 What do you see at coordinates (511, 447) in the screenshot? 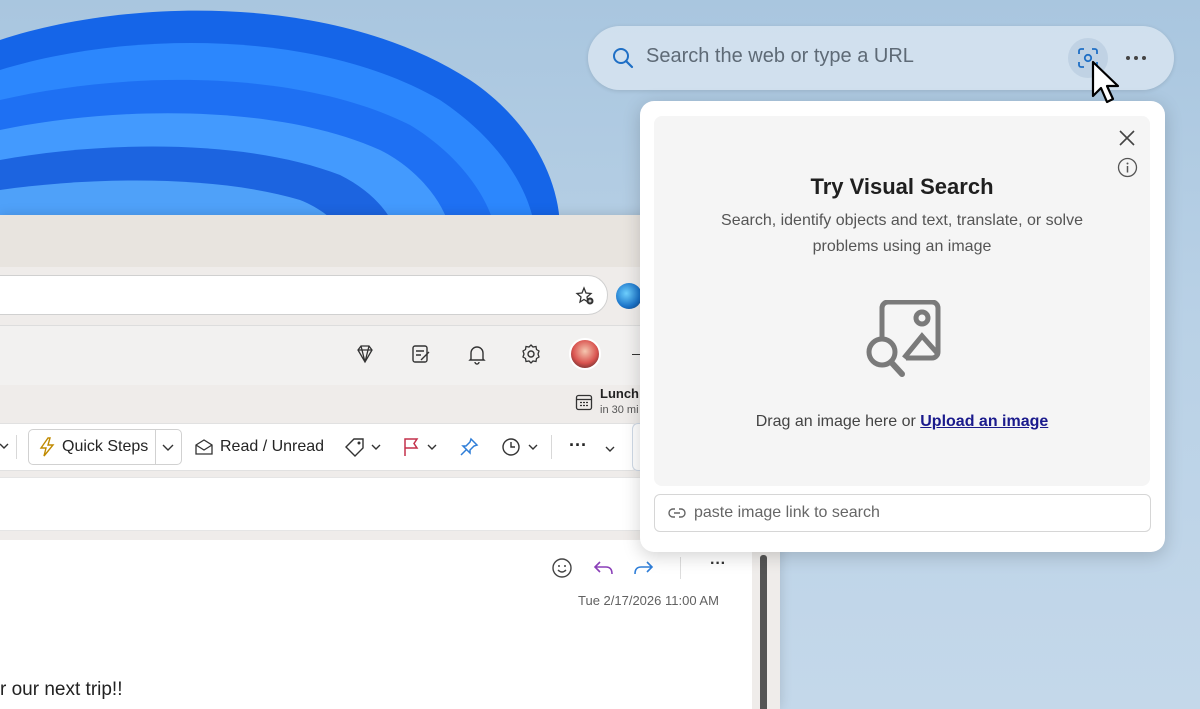
I see `clock-icon` at bounding box center [511, 447].